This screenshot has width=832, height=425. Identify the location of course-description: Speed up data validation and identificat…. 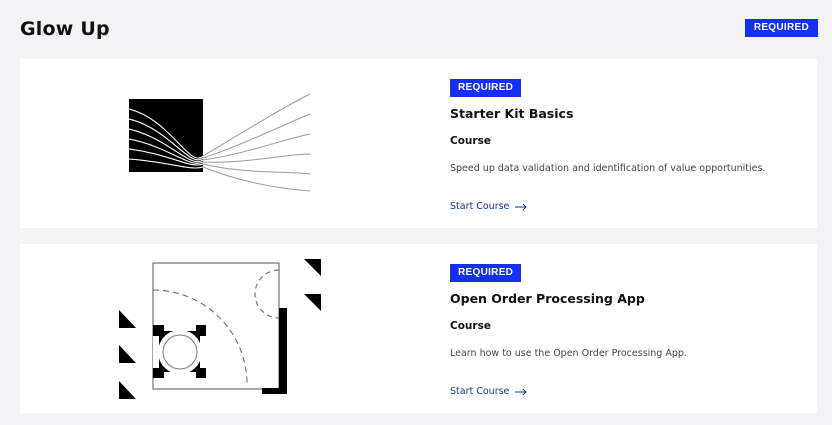
(608, 168).